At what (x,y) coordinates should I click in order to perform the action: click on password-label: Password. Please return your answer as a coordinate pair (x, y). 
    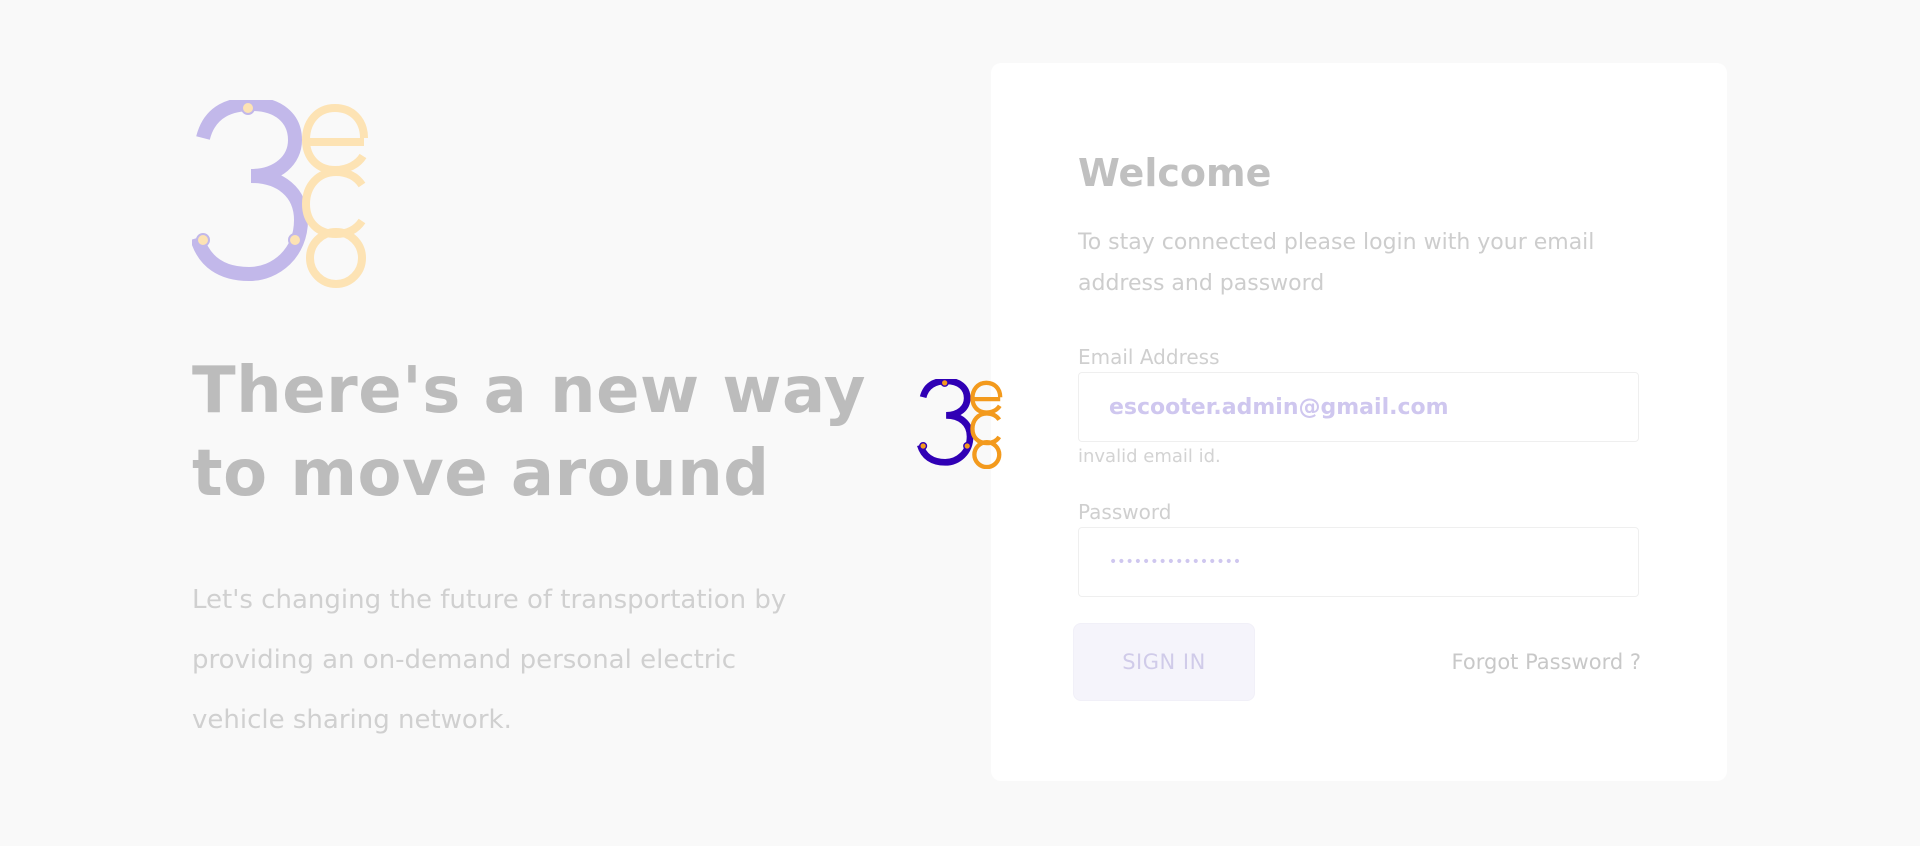
    Looking at the image, I should click on (1125, 512).